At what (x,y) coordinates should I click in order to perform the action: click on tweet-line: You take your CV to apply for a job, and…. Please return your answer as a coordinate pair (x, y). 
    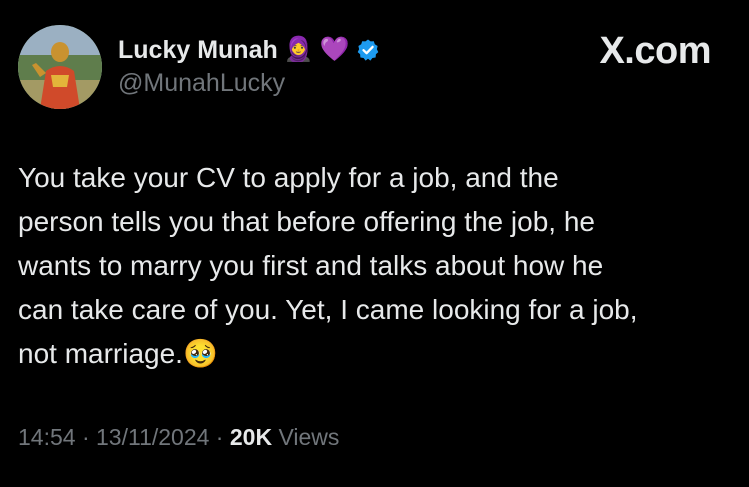
    Looking at the image, I should click on (288, 177).